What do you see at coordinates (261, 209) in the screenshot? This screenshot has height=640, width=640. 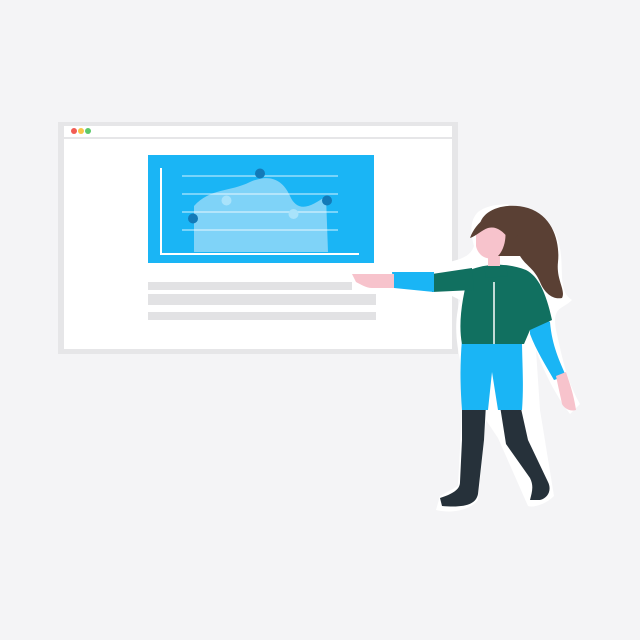 I see `chart-card` at bounding box center [261, 209].